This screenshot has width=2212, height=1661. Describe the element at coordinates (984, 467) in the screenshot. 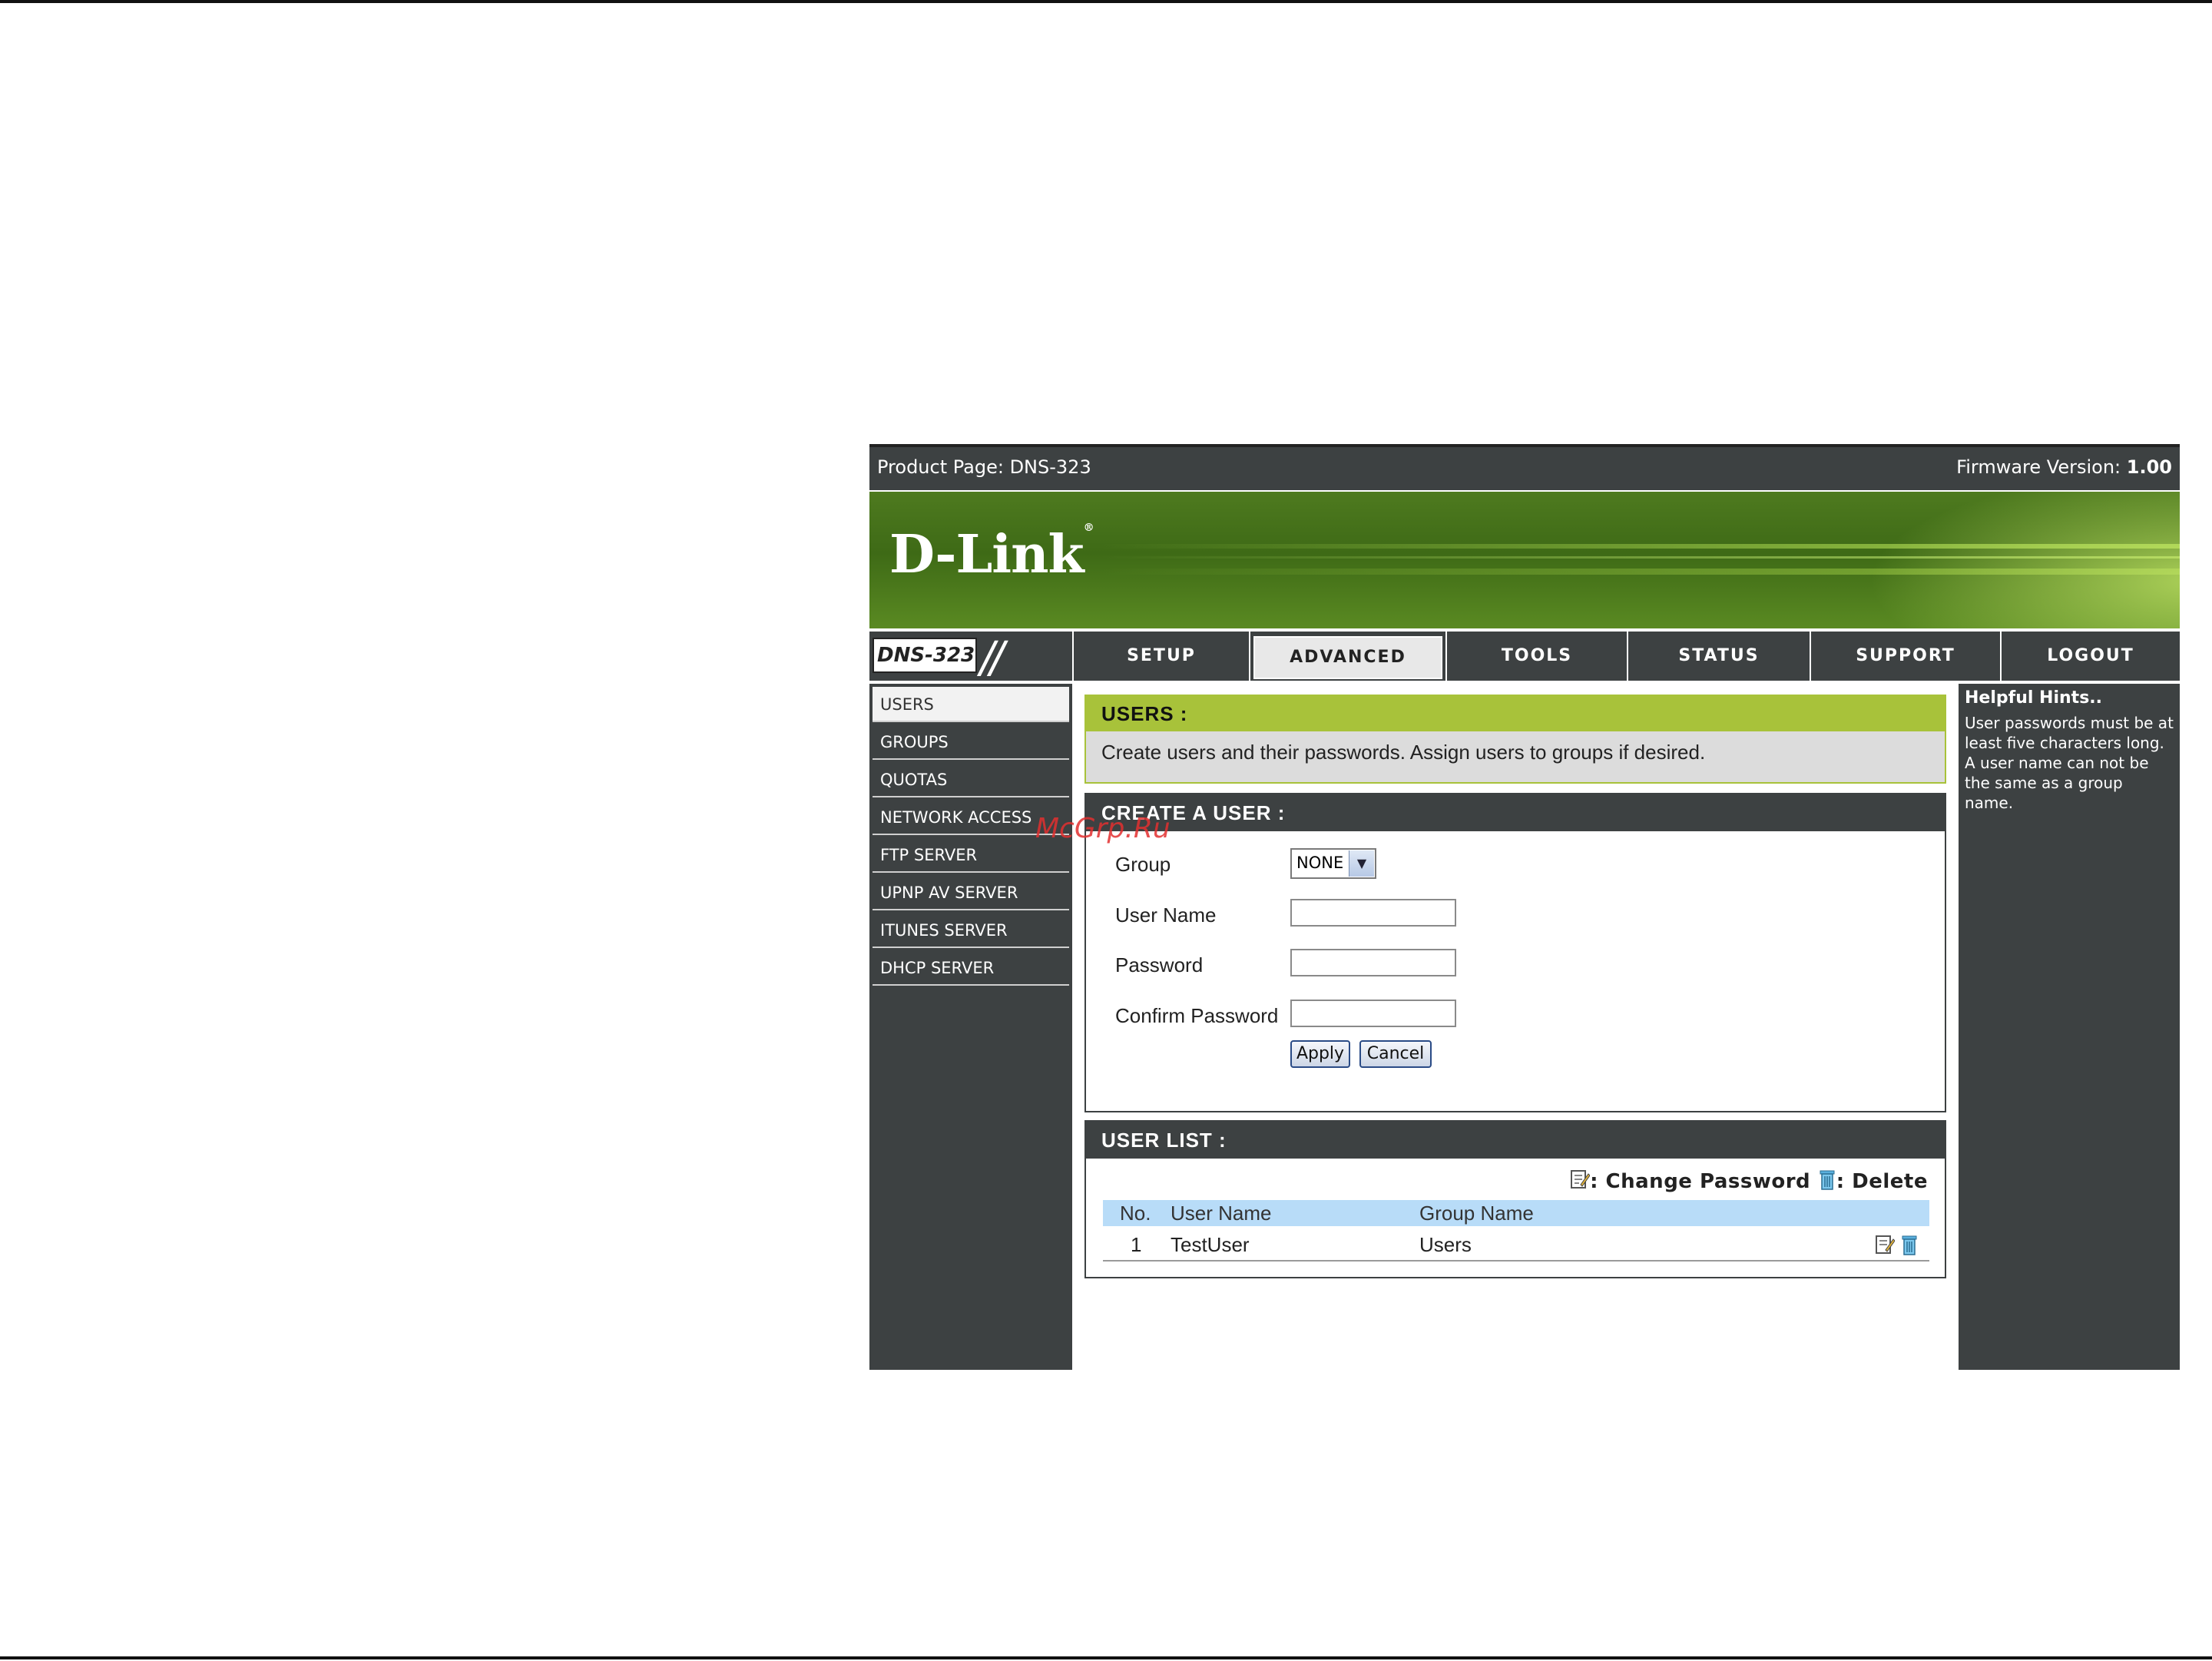

I see `product-page-label: Product Page: DNS-323` at that location.